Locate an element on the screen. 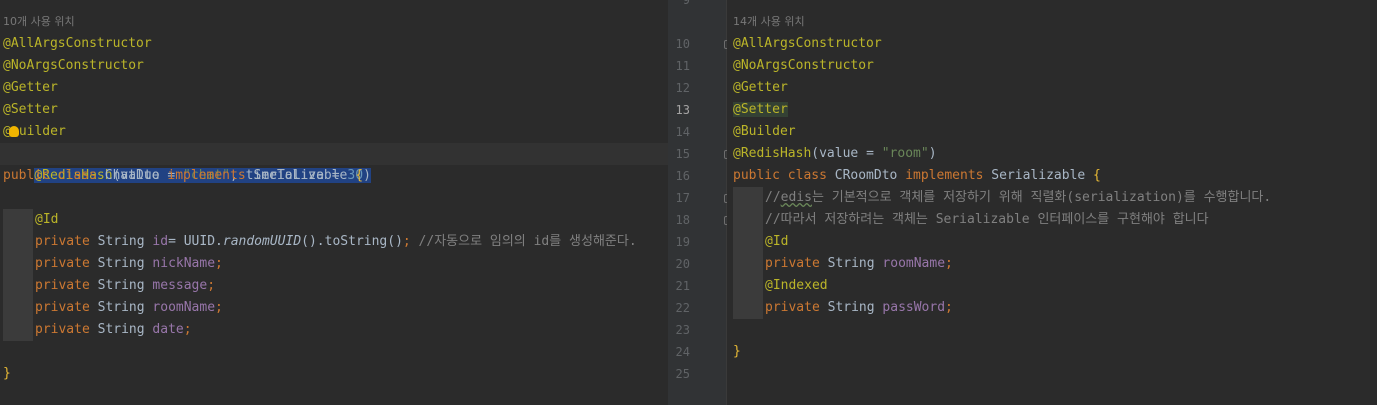 This screenshot has width=1377, height=405. line-number: 11 is located at coordinates (682, 66).